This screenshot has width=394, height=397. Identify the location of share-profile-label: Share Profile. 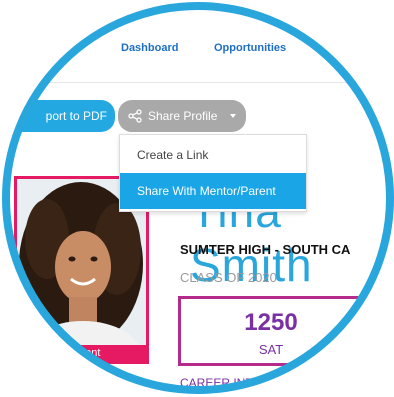
(183, 116).